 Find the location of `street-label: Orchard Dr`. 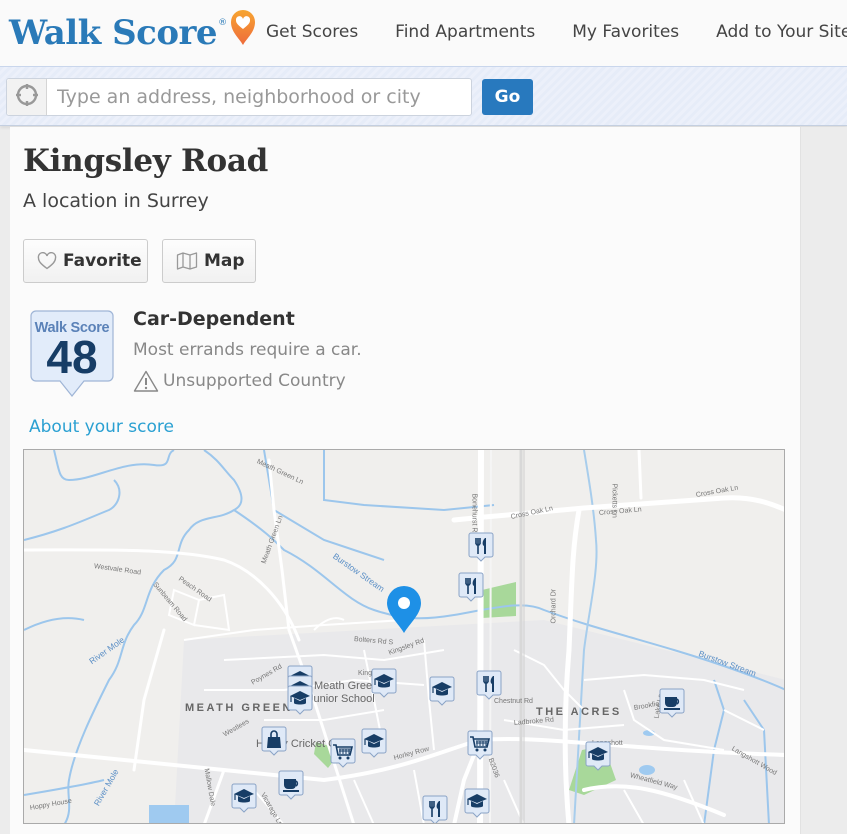

street-label: Orchard Dr is located at coordinates (554, 606).